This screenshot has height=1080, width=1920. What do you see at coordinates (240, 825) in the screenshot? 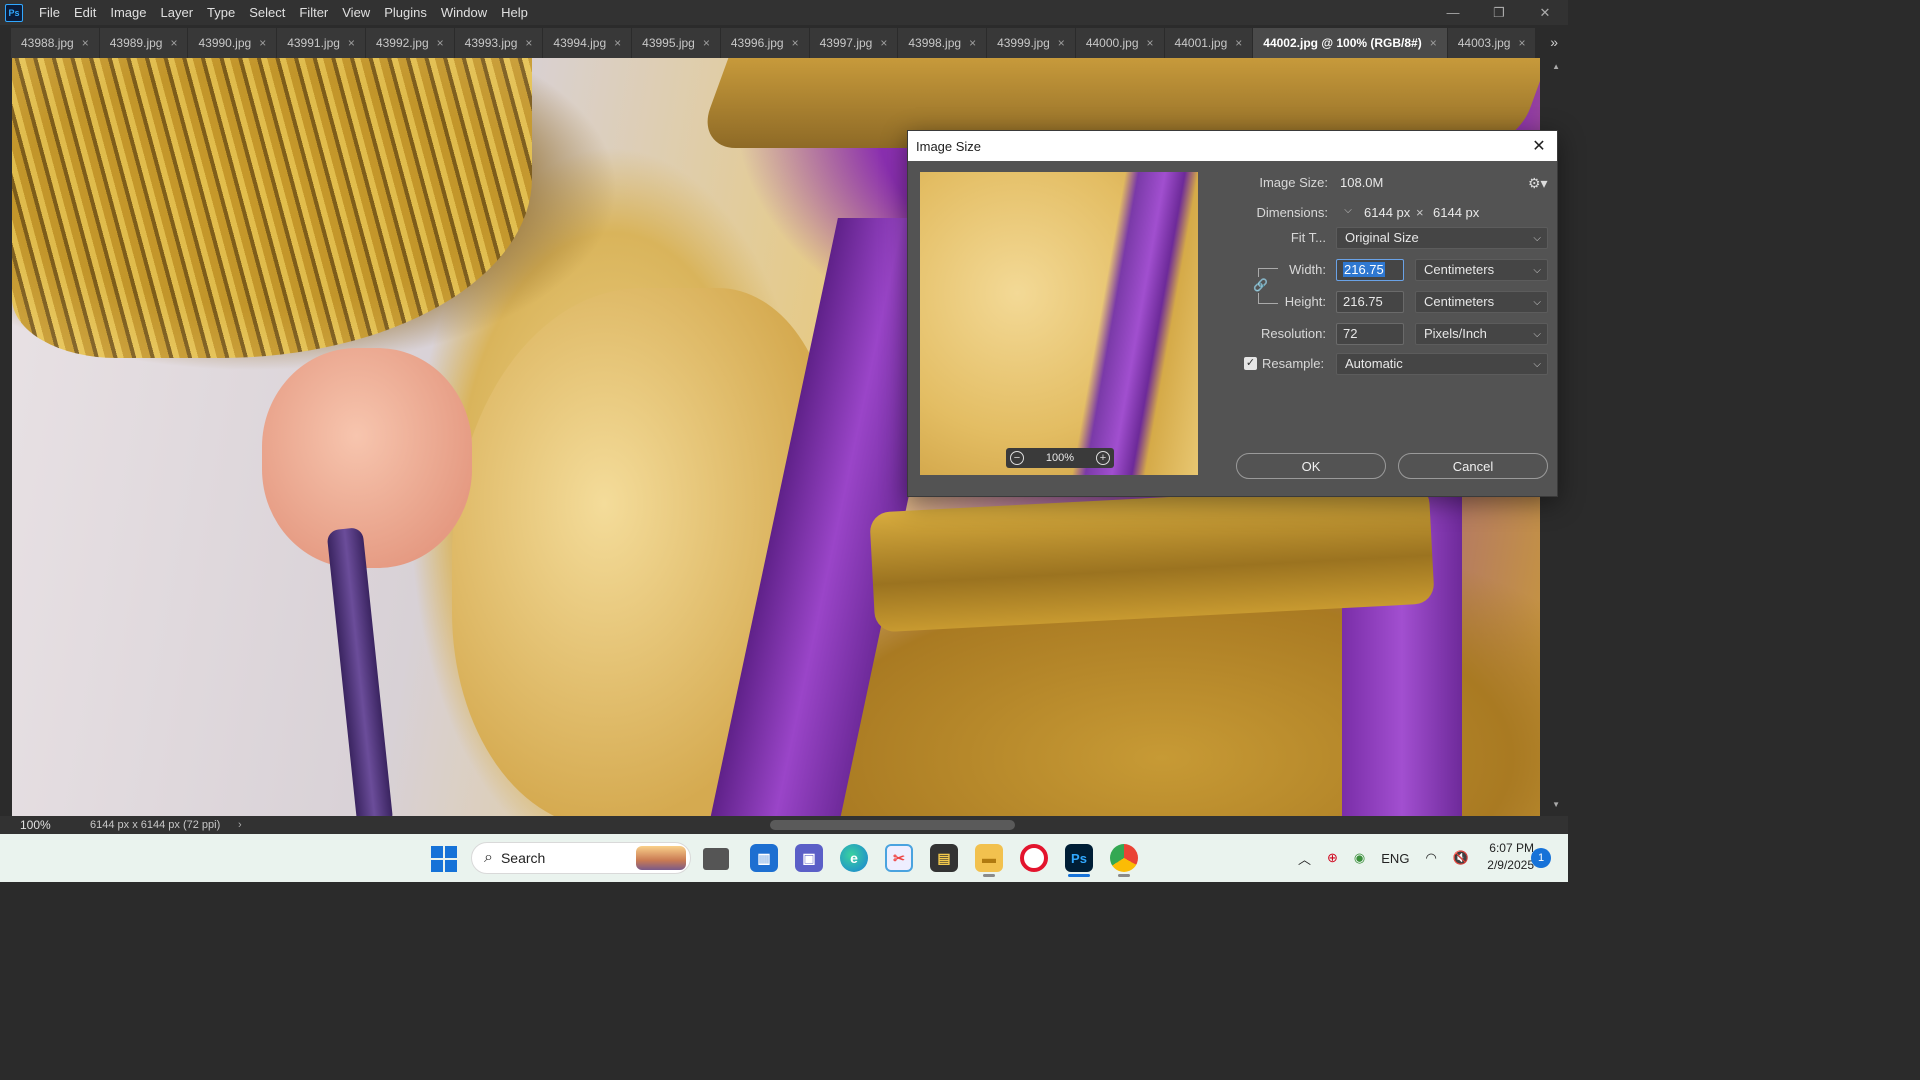
I see `status-menu-arrow-icon: ›` at bounding box center [240, 825].